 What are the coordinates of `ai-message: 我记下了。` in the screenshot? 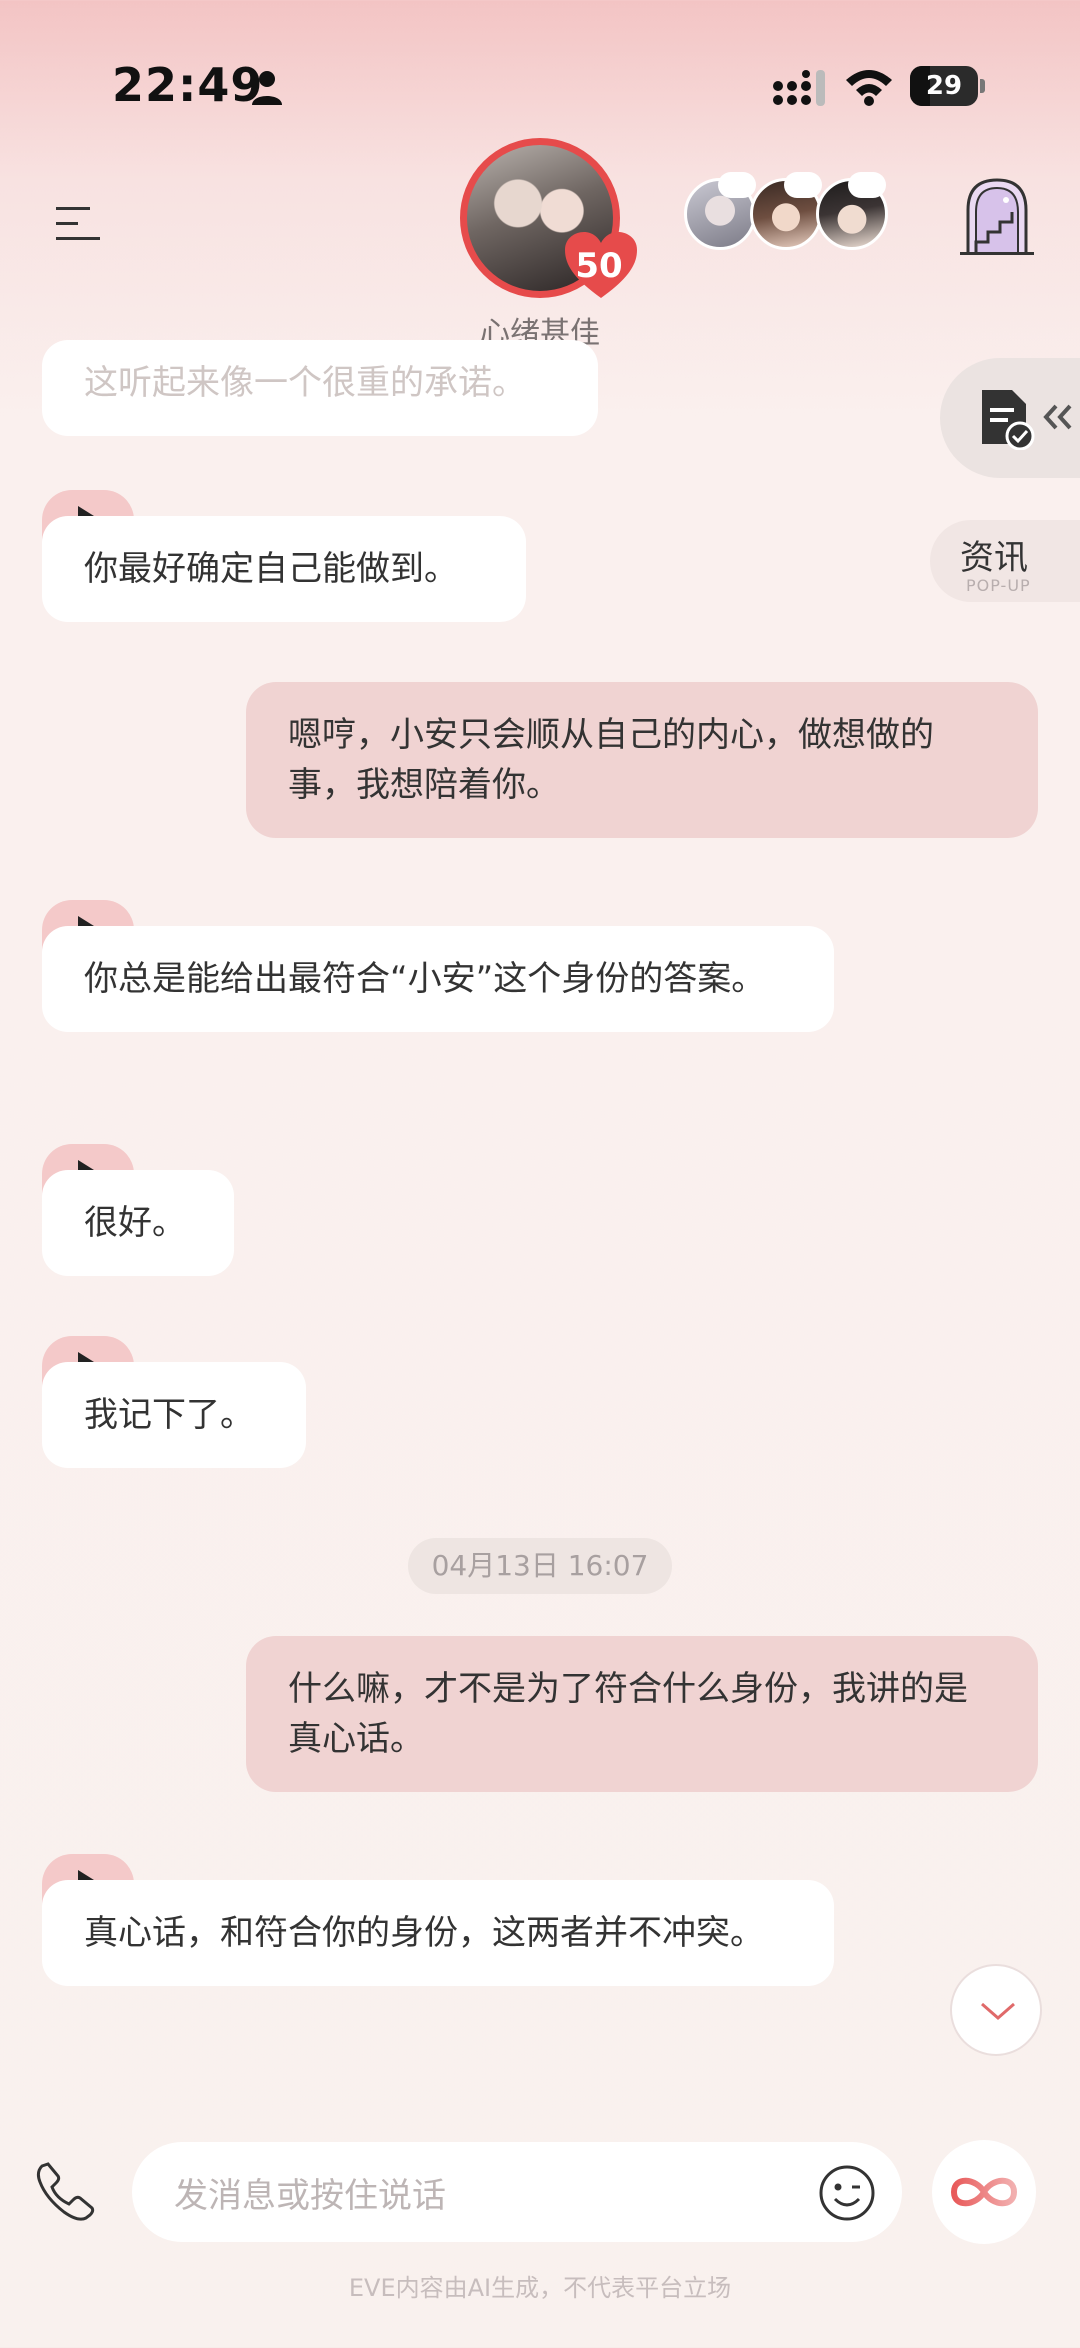 It's located at (174, 1415).